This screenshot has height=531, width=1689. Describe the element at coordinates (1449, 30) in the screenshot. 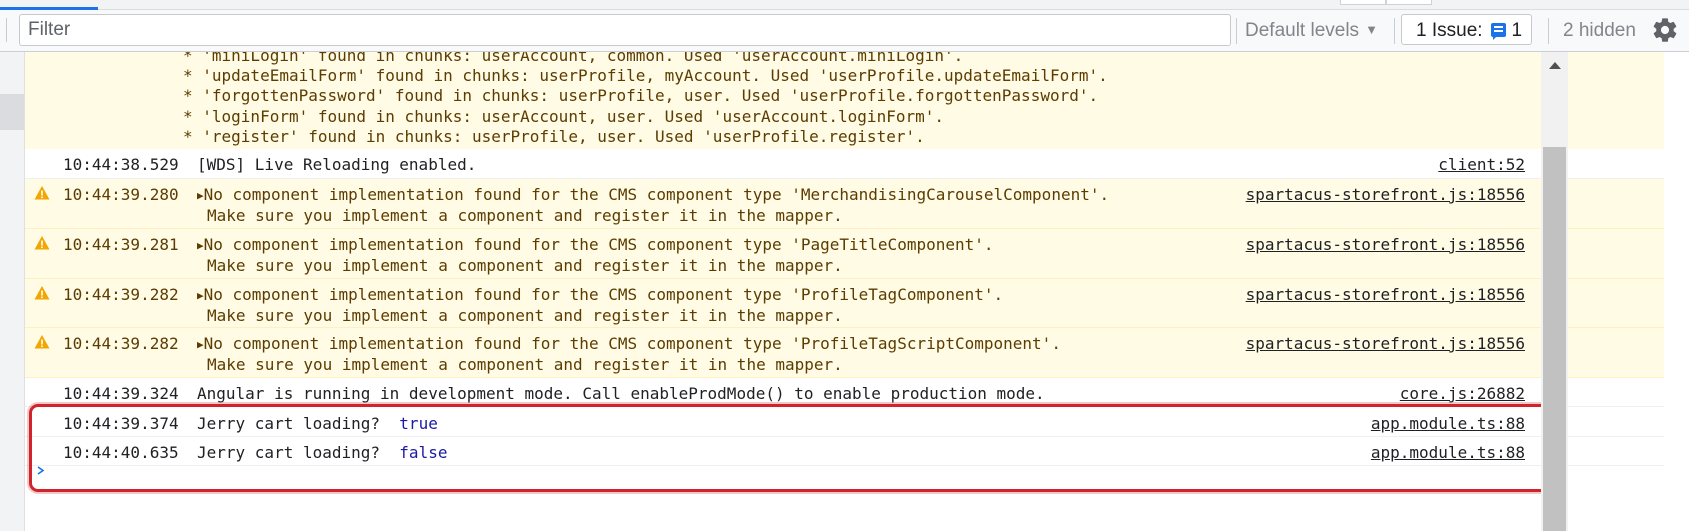

I see `issues-label: 1 Issue:` at that location.